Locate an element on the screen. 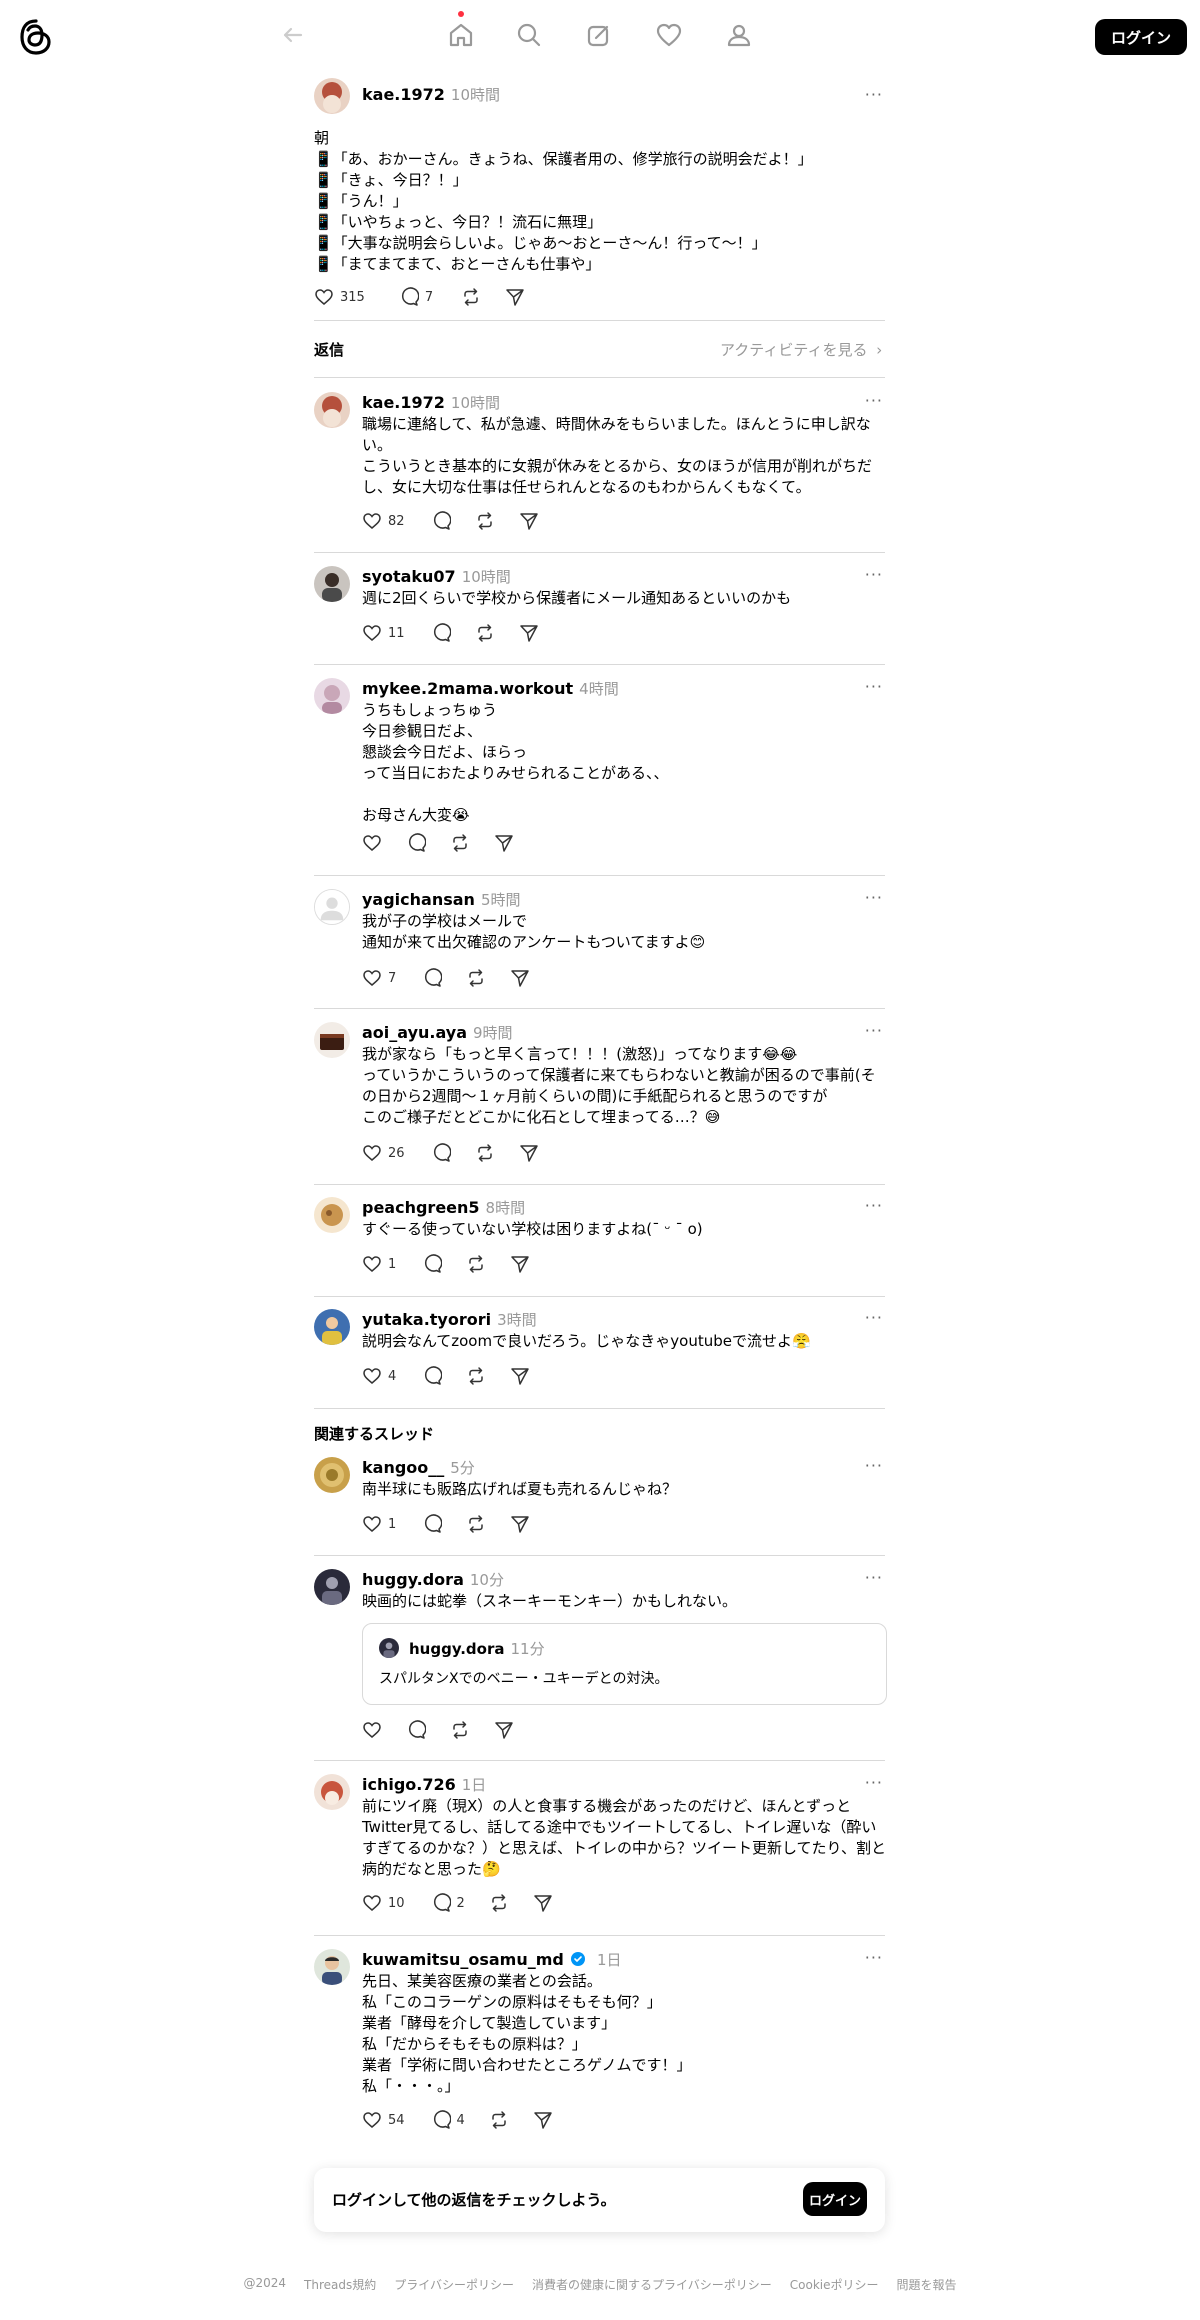 This screenshot has height=2320, width=1200. username: yutaka.tyorori 3時間 is located at coordinates (449, 1320).